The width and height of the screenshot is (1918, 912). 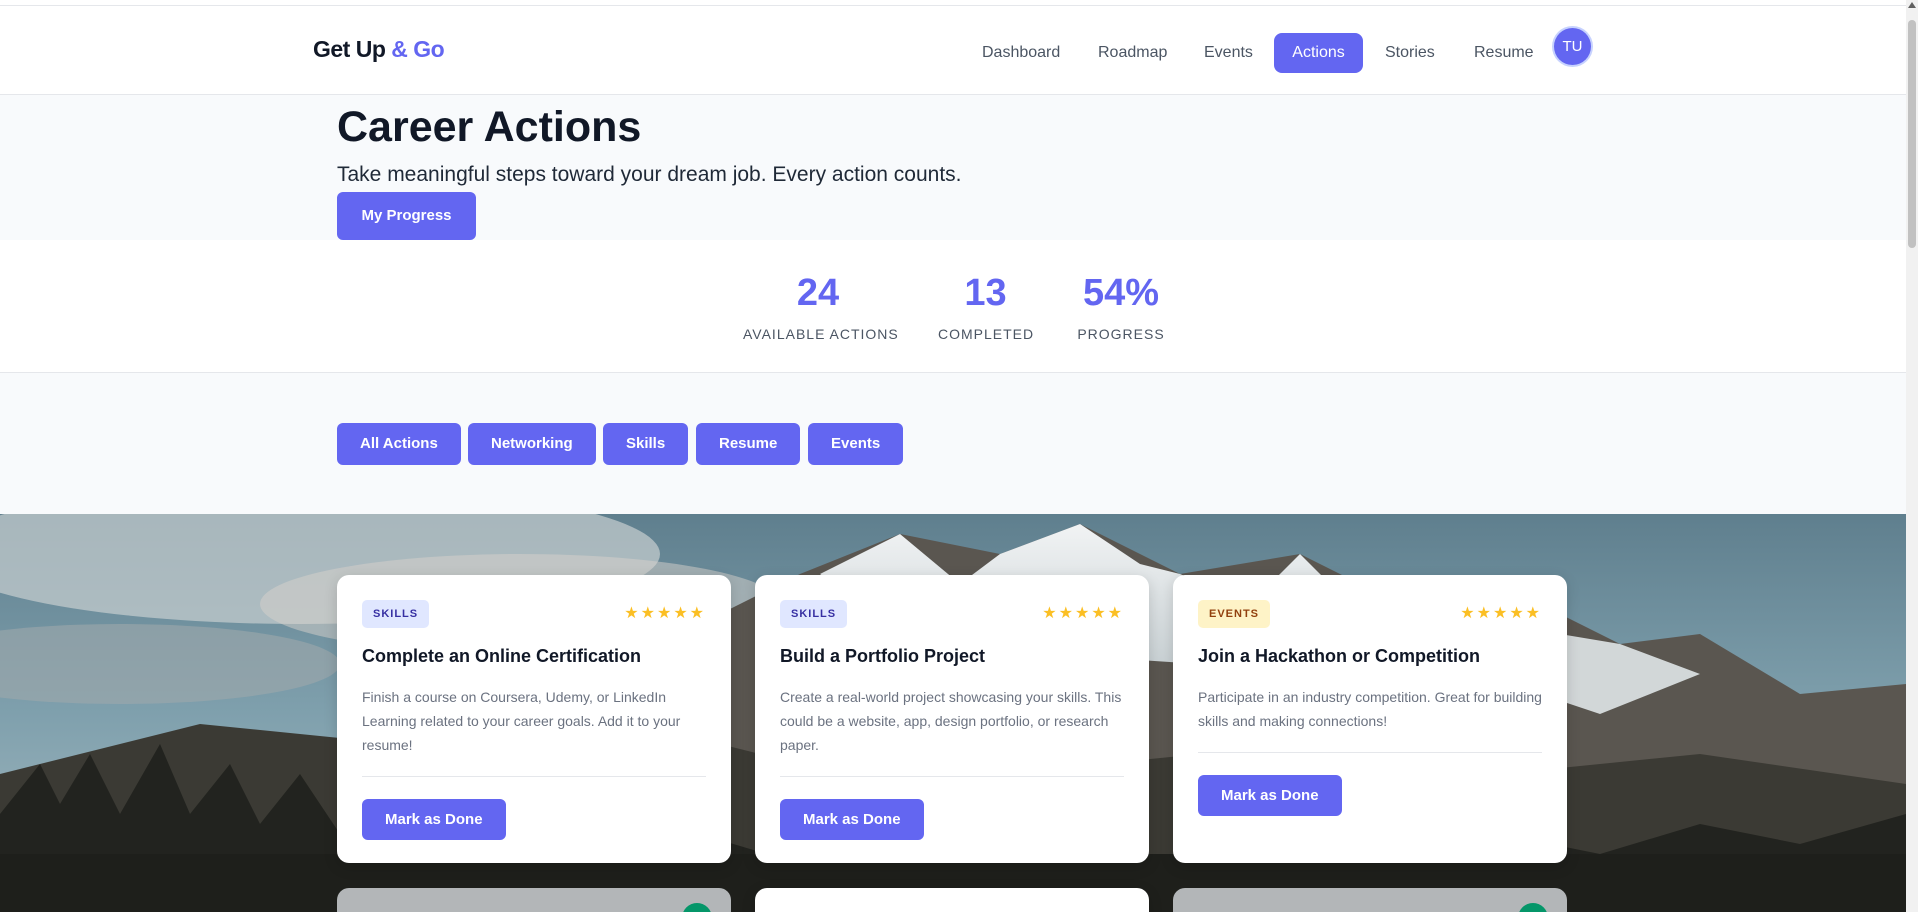 I want to click on nav-stories: Stories, so click(x=1410, y=53).